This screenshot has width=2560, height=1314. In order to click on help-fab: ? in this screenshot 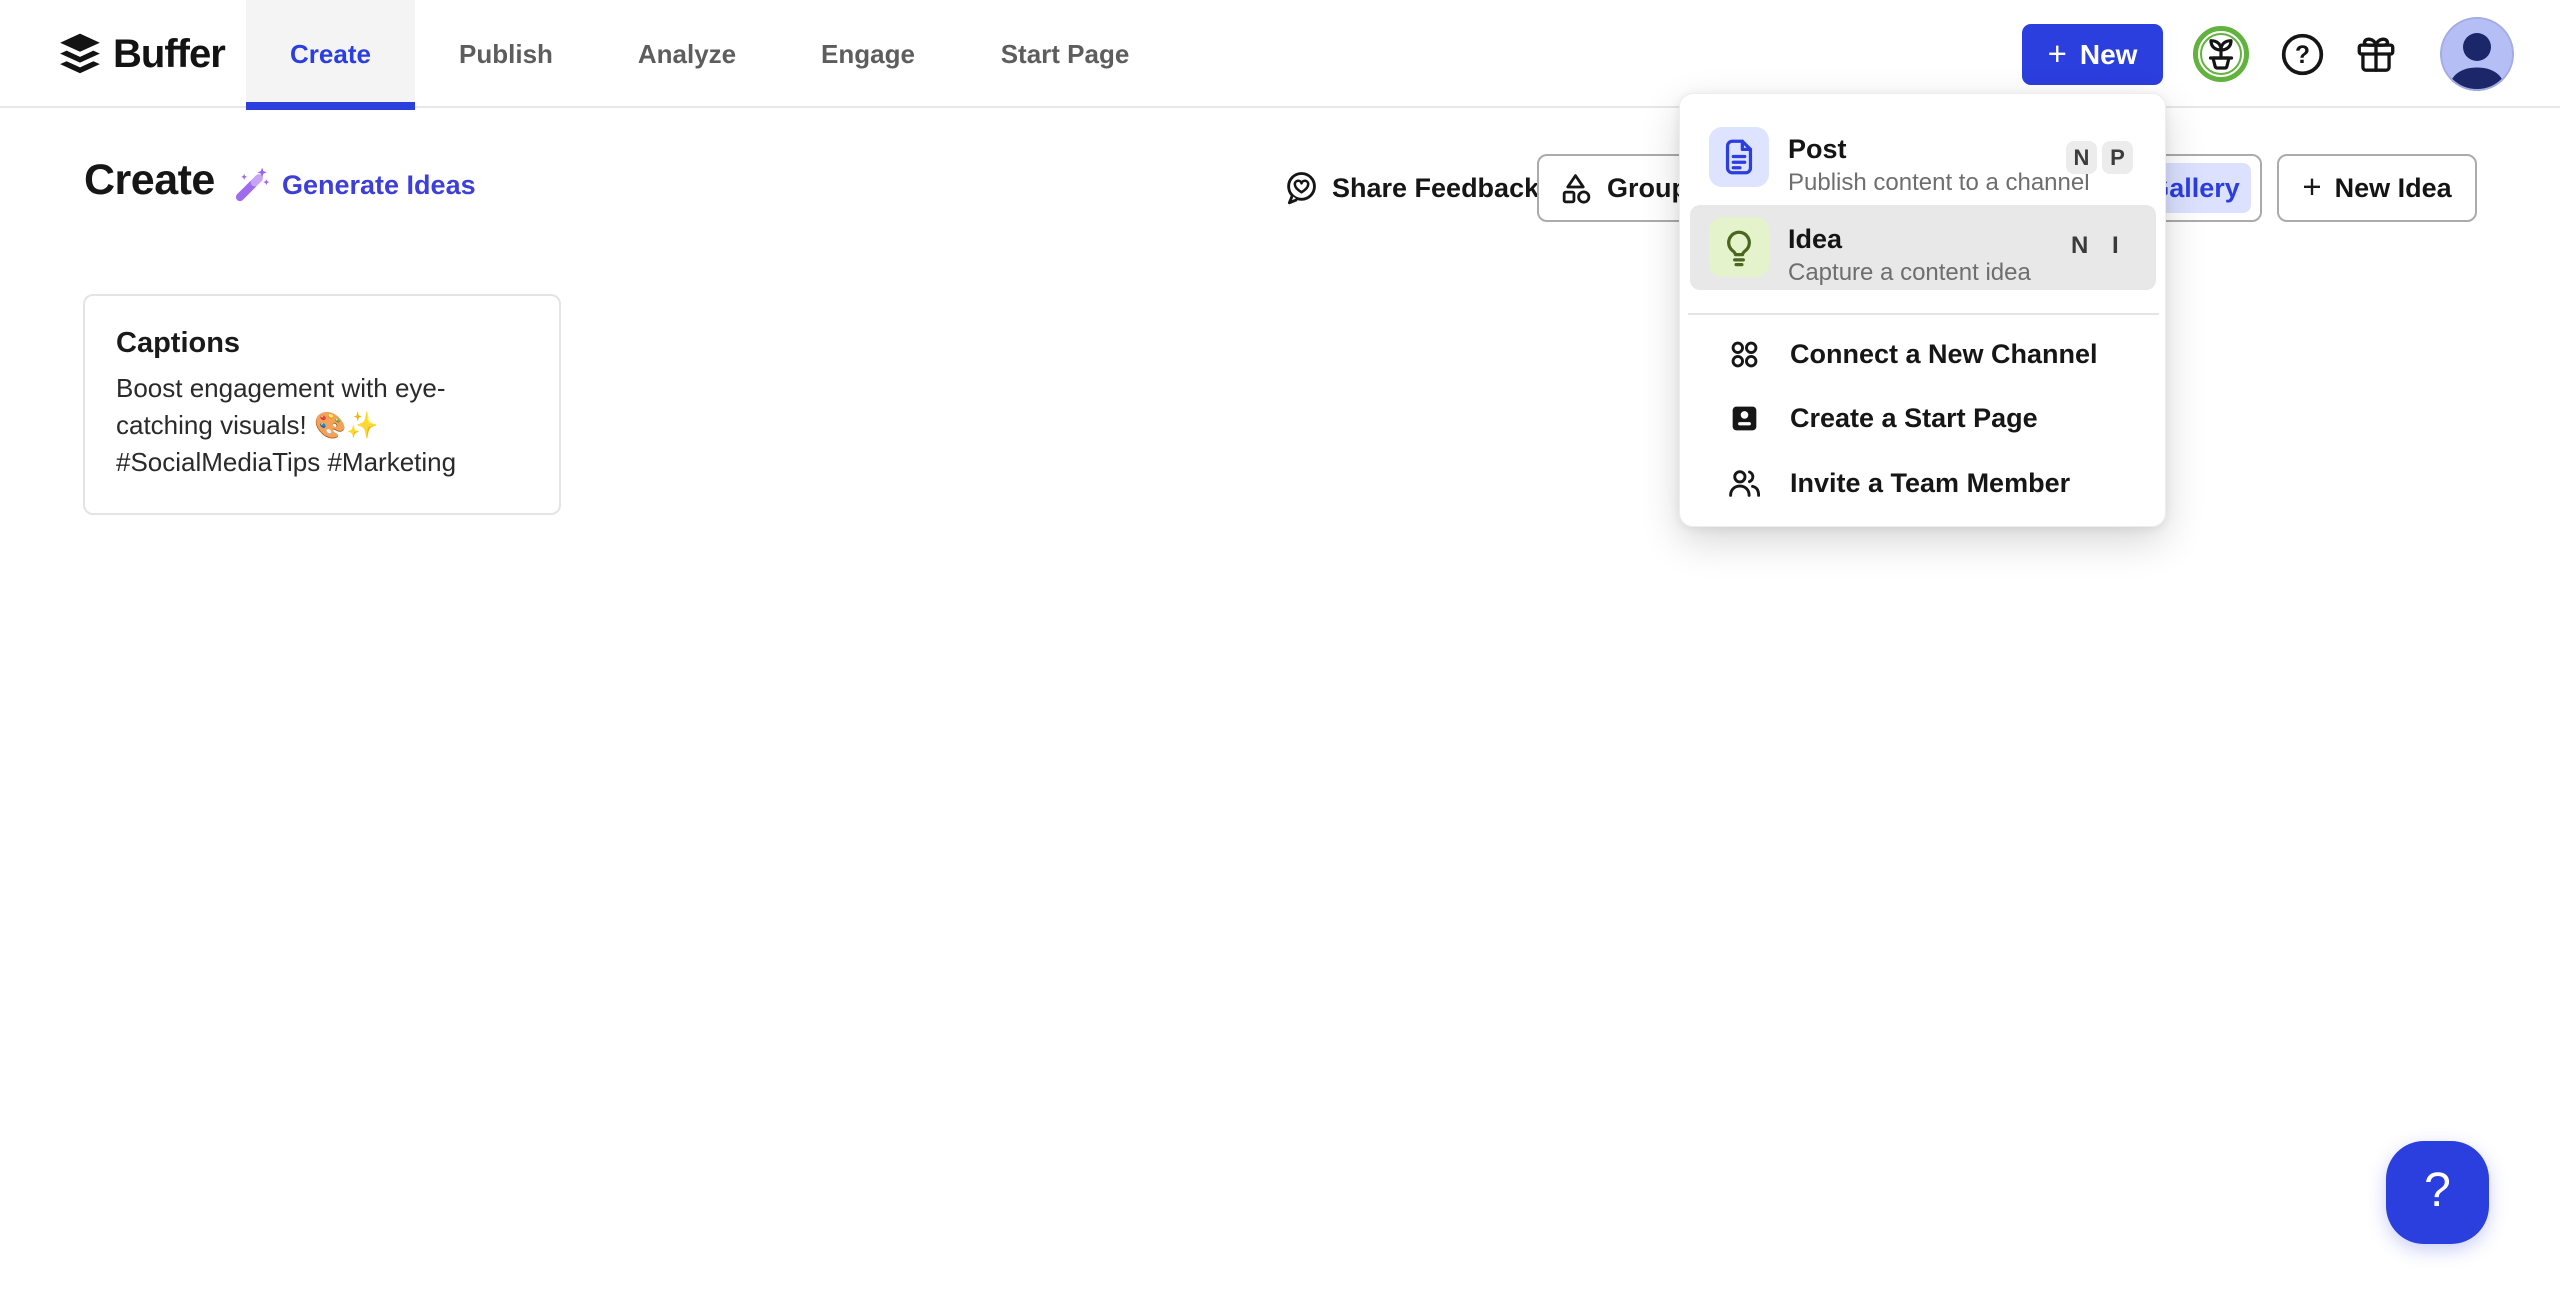, I will do `click(2437, 1192)`.